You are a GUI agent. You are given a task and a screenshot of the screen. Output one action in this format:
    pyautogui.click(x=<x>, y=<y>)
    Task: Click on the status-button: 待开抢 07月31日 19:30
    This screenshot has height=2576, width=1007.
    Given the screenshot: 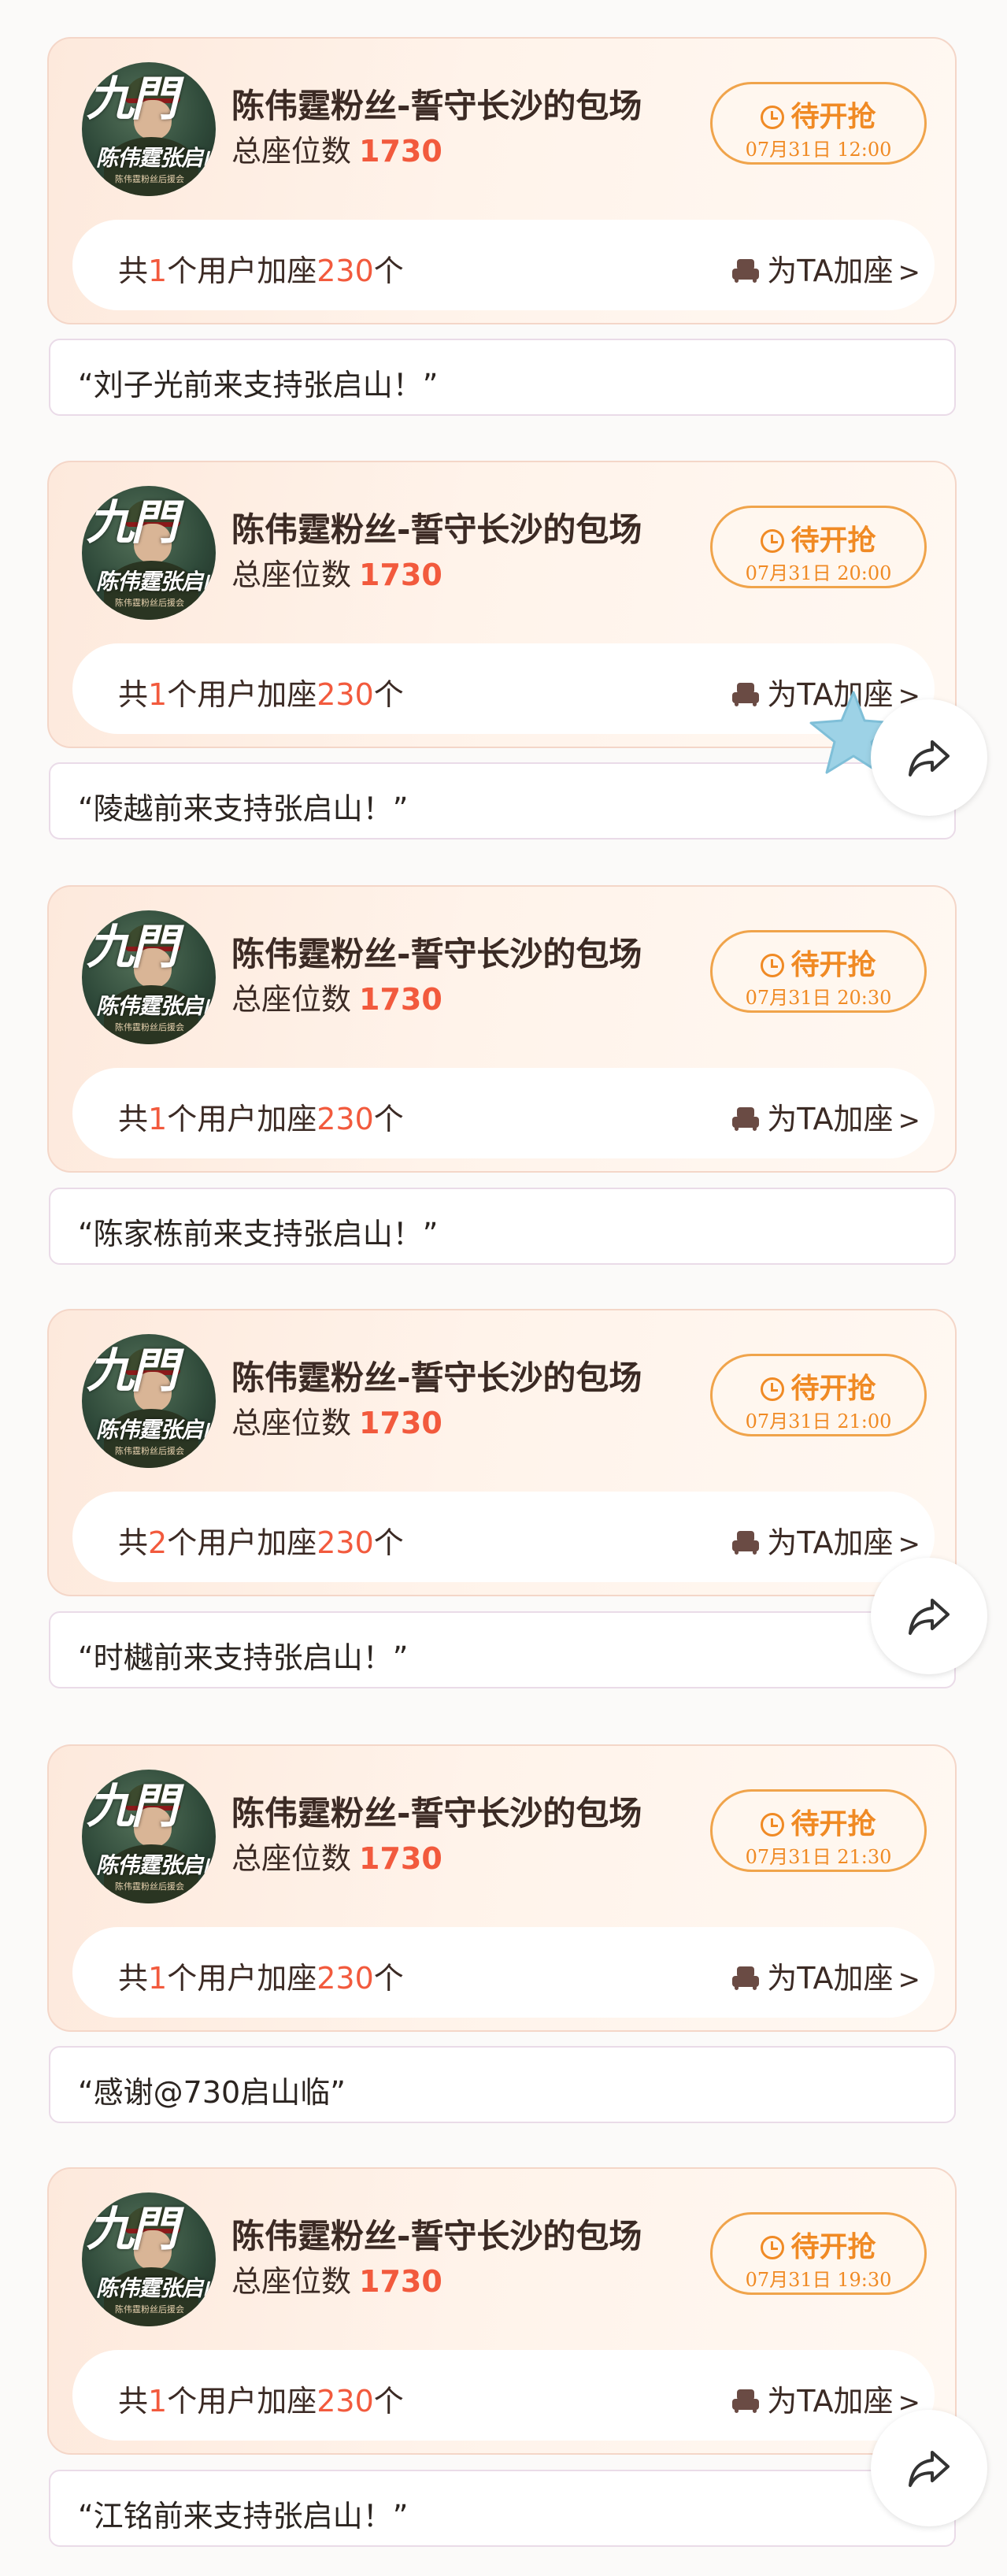 What is the action you would take?
    pyautogui.click(x=818, y=2253)
    